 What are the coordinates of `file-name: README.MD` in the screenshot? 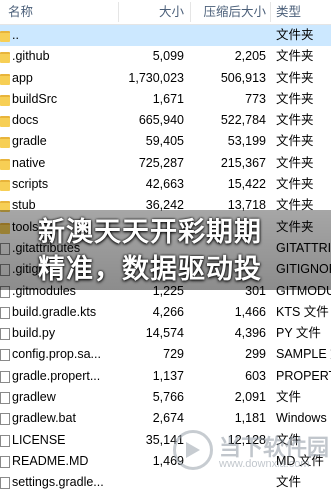 It's located at (50, 460).